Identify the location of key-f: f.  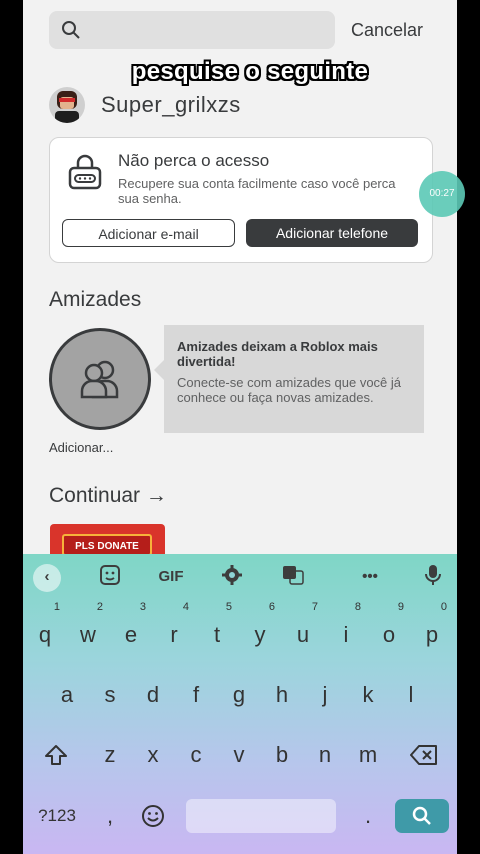
(196, 695).